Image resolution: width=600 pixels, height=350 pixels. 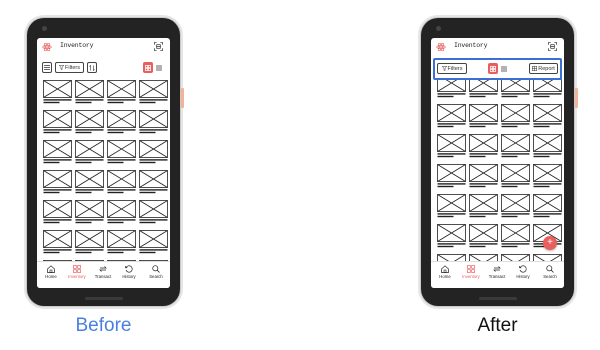 I want to click on grid-view-toggle, so click(x=148, y=67).